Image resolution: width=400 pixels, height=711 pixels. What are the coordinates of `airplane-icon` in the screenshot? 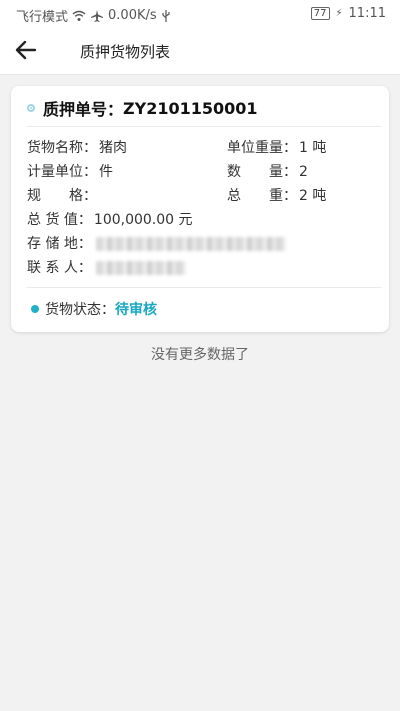 It's located at (97, 15).